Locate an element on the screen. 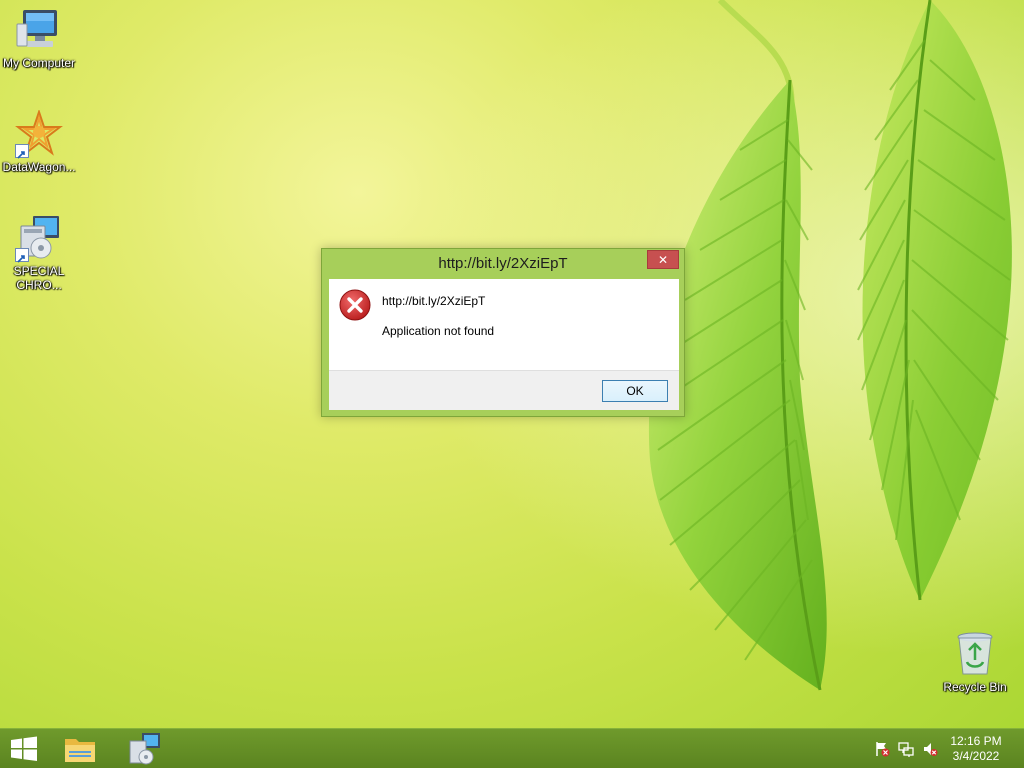 This screenshot has width=1024, height=768. desktop-icon-label: My Computer is located at coordinates (39, 63).